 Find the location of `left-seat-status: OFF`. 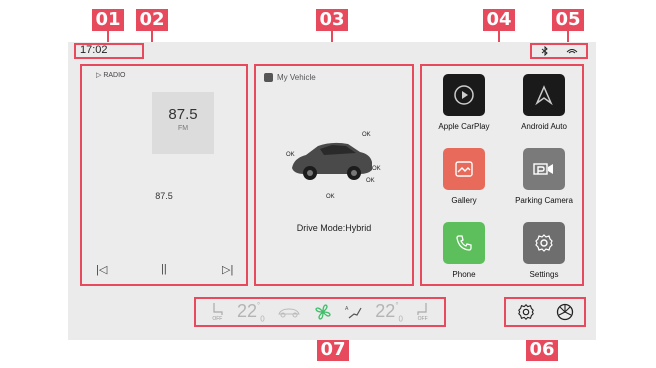

left-seat-status: OFF is located at coordinates (217, 318).